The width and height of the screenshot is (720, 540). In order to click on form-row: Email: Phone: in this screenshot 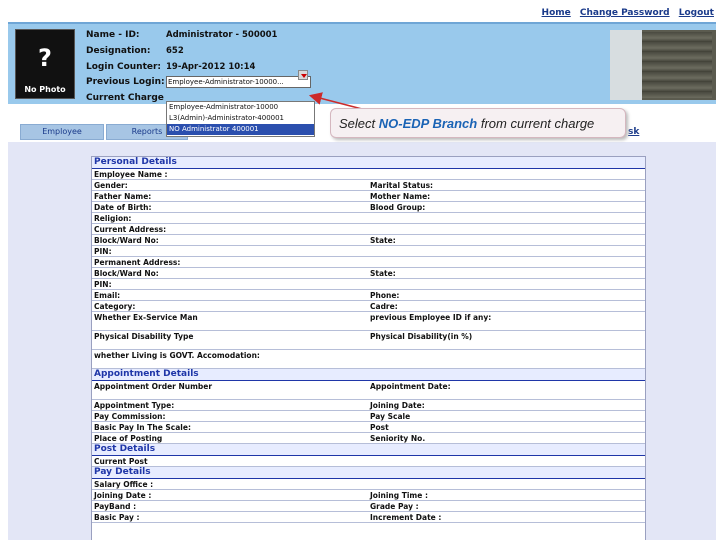, I will do `click(368, 295)`.